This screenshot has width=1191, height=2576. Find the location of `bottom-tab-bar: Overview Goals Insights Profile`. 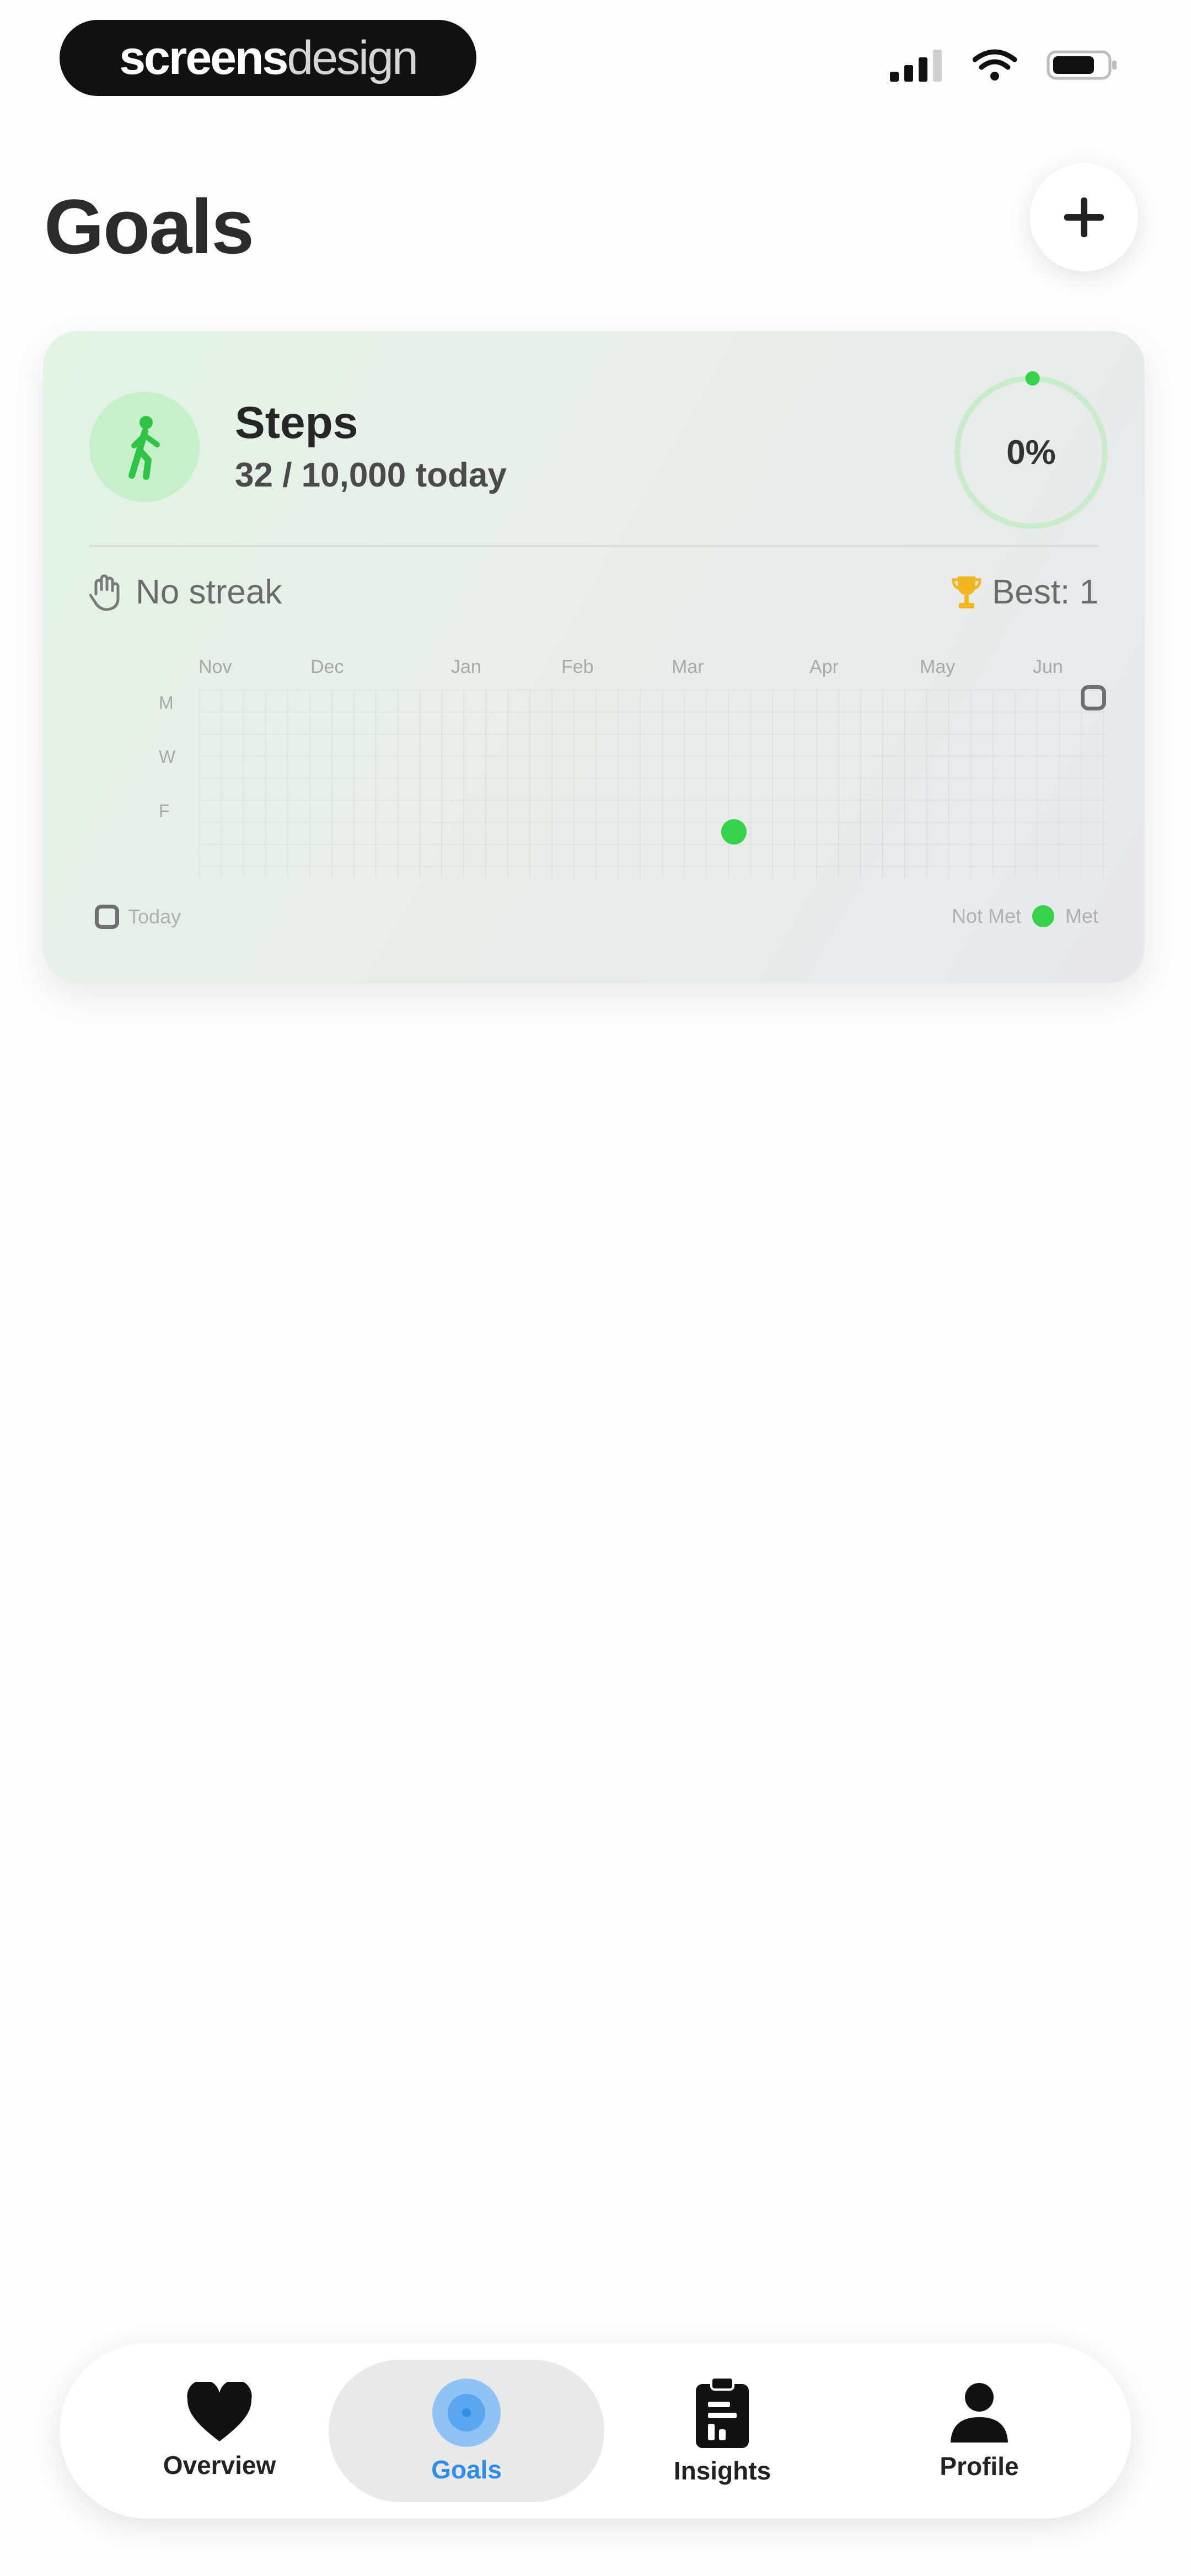

bottom-tab-bar: Overview Goals Insights Profile is located at coordinates (595, 2431).